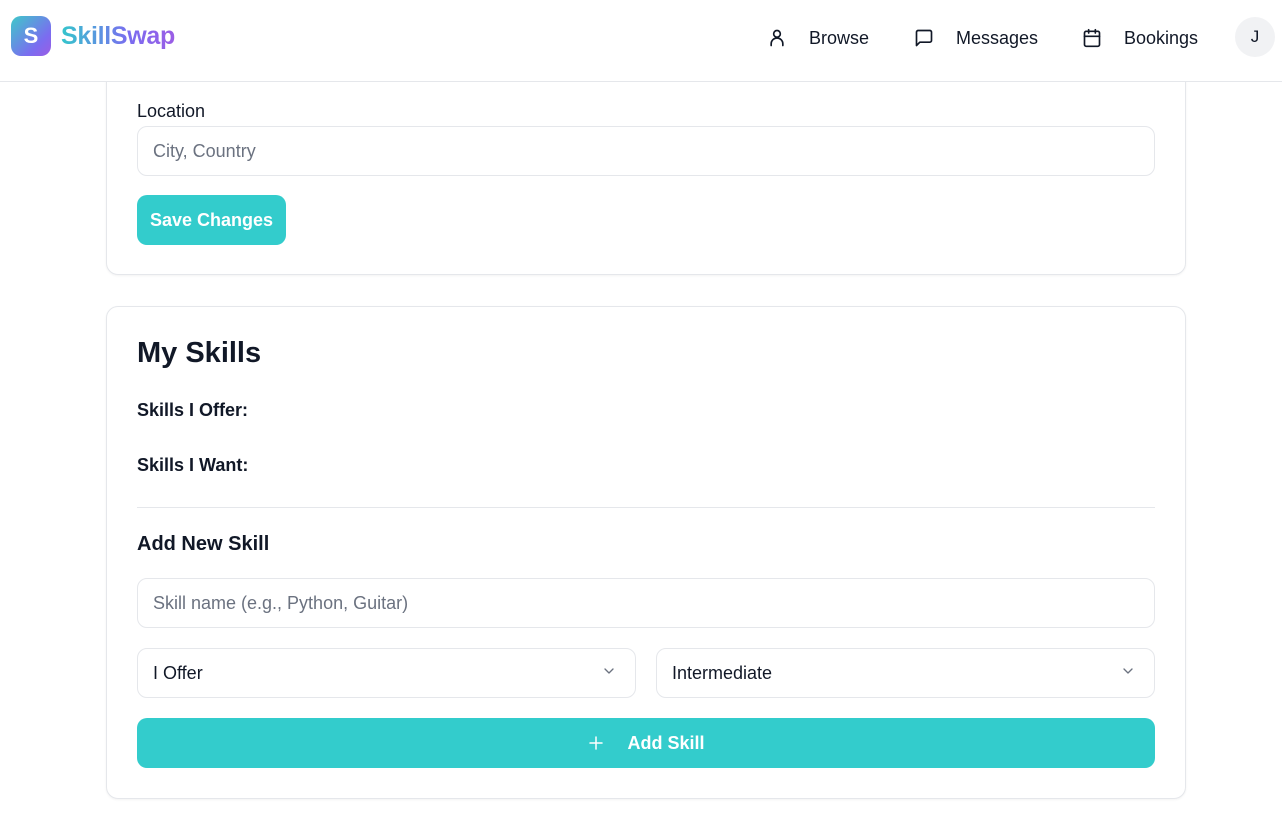 This screenshot has height=825, width=1282. What do you see at coordinates (777, 38) in the screenshot?
I see `user-icon` at bounding box center [777, 38].